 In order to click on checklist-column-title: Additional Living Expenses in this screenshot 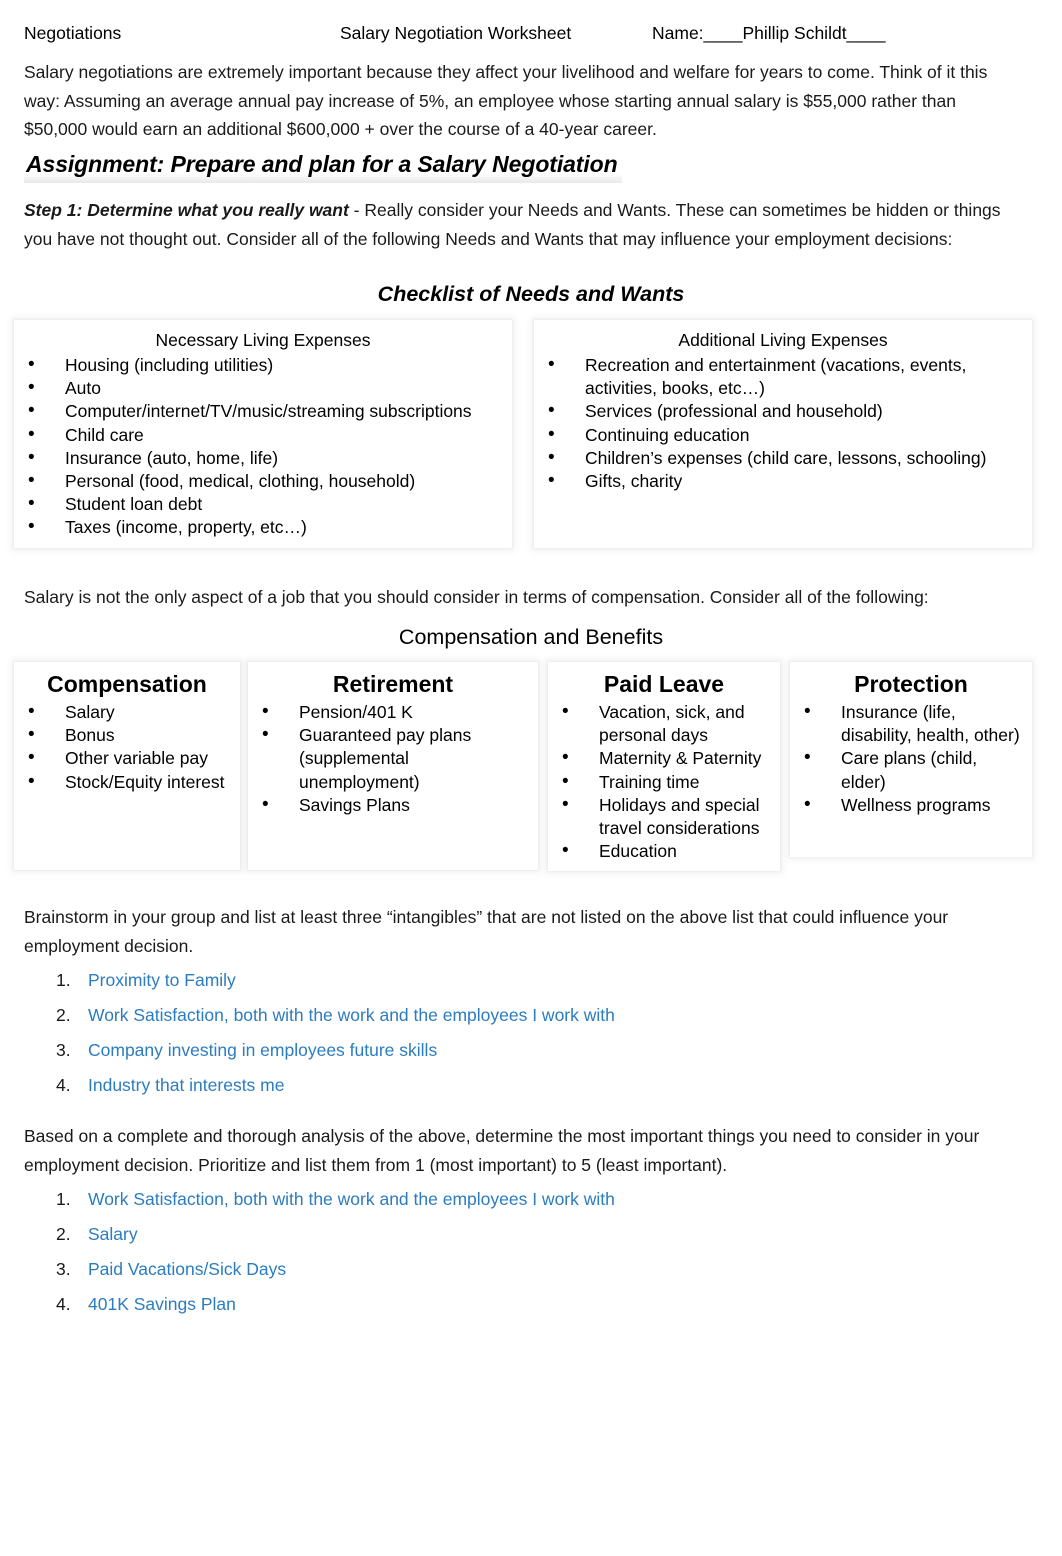, I will do `click(783, 340)`.